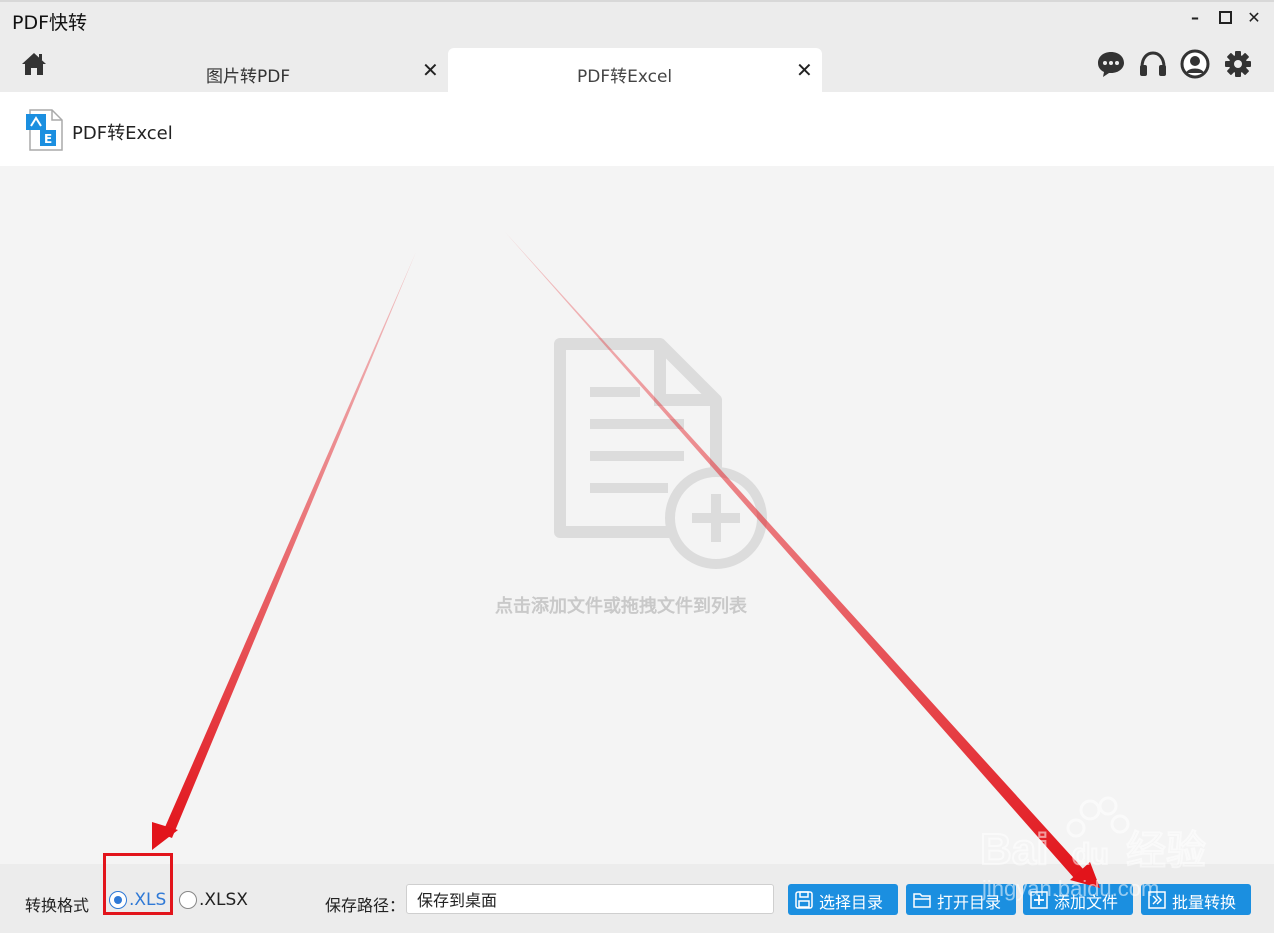  Describe the element at coordinates (922, 900) in the screenshot. I see `folder-icon` at that location.